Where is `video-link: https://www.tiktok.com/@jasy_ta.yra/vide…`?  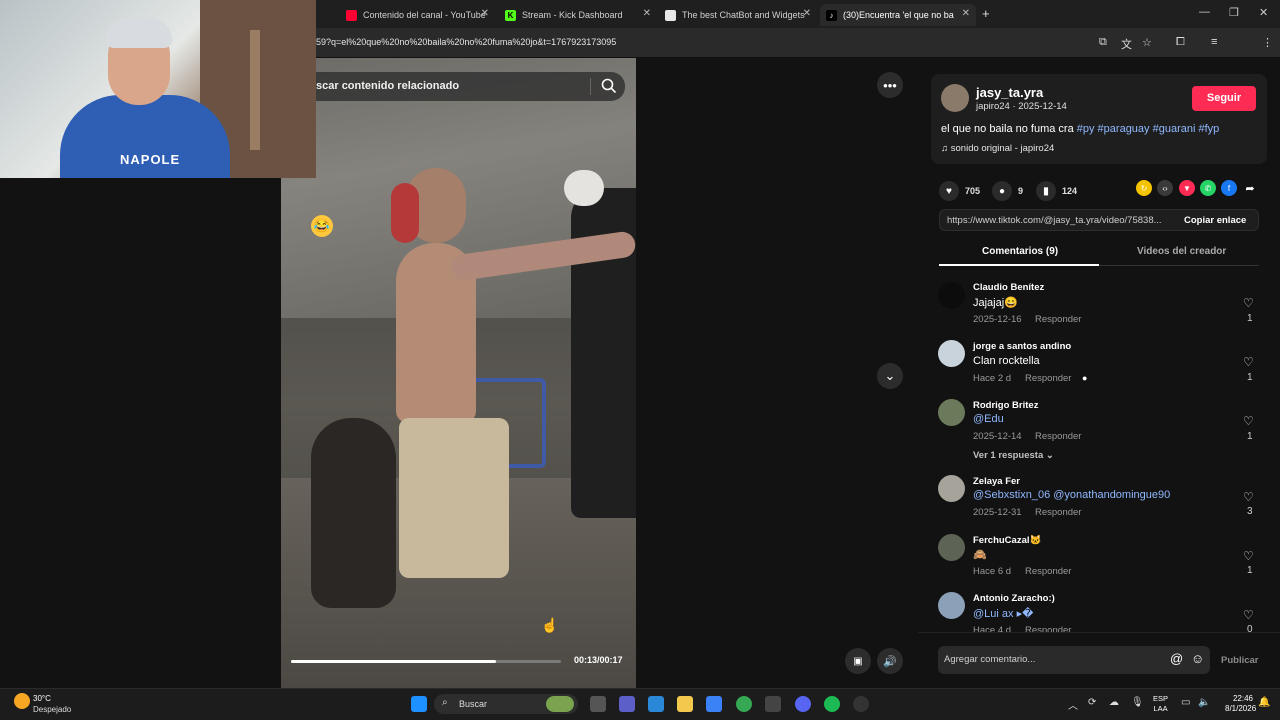
video-link: https://www.tiktok.com/@jasy_ta.yra/vide… is located at coordinates (1054, 220).